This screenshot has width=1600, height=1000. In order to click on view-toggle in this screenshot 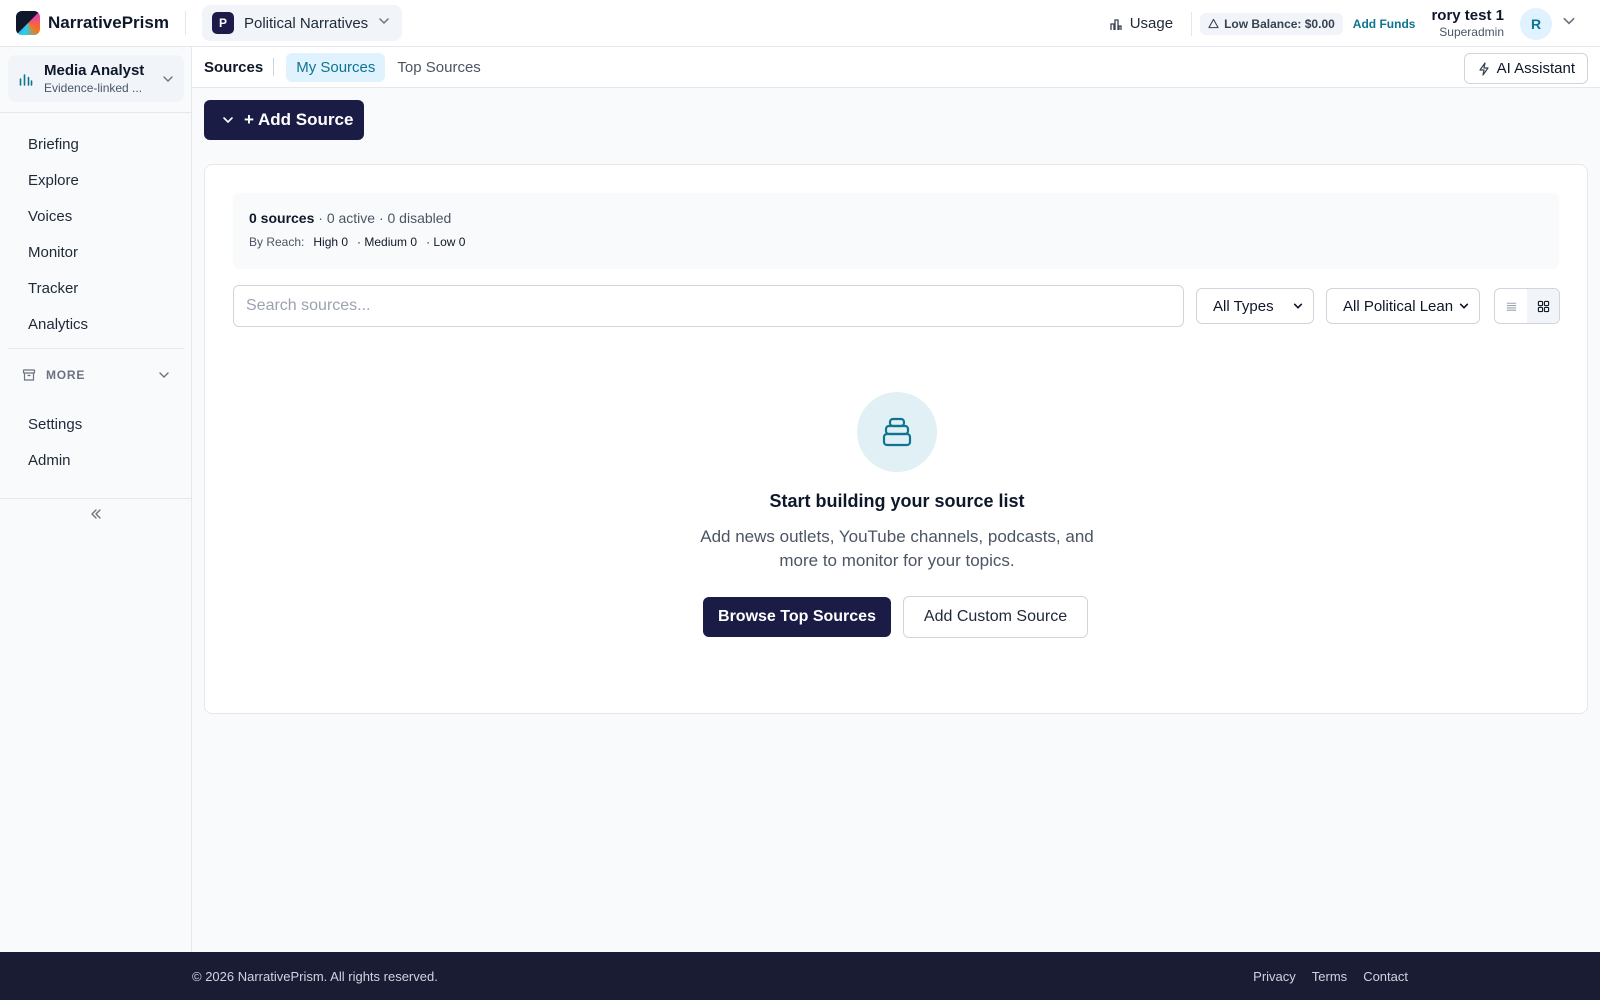, I will do `click(1527, 306)`.